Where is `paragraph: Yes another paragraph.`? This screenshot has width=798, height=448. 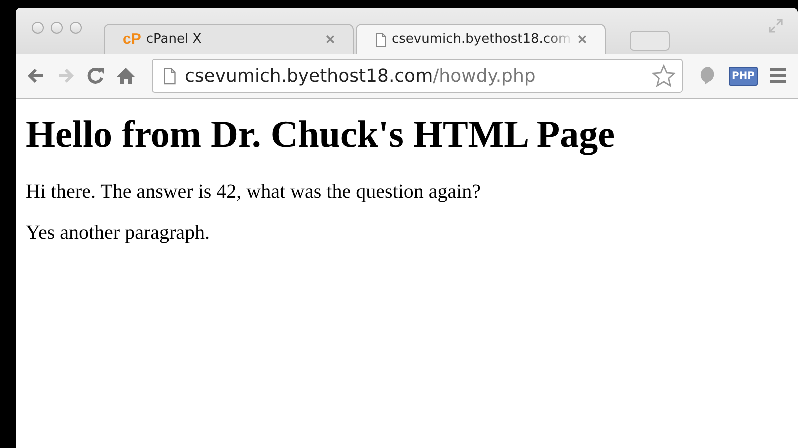
paragraph: Yes another paragraph. is located at coordinates (119, 233).